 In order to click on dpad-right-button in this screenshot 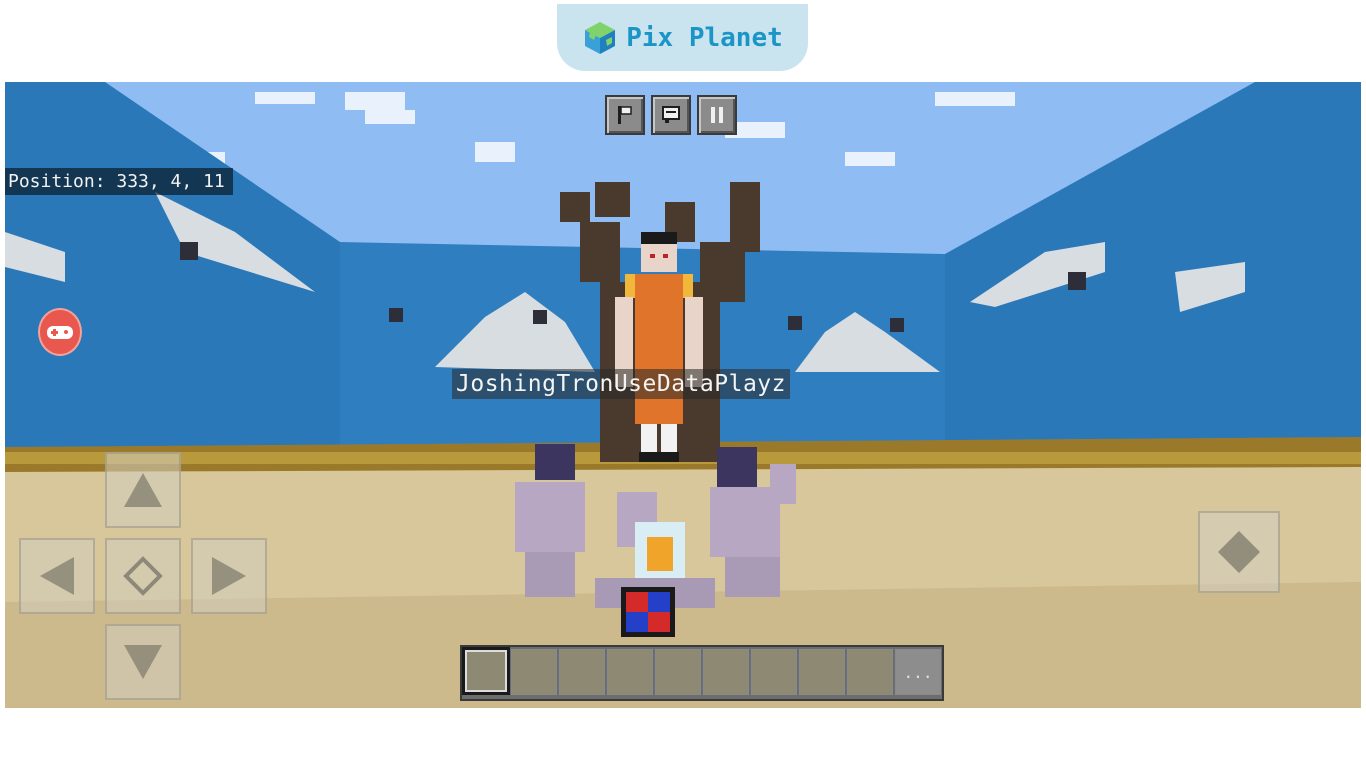, I will do `click(229, 576)`.